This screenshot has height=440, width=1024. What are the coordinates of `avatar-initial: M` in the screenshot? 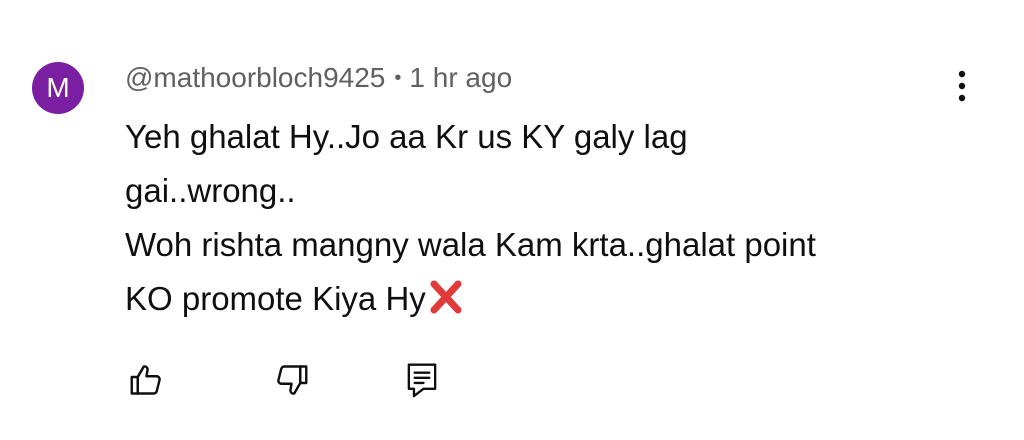 It's located at (58, 87).